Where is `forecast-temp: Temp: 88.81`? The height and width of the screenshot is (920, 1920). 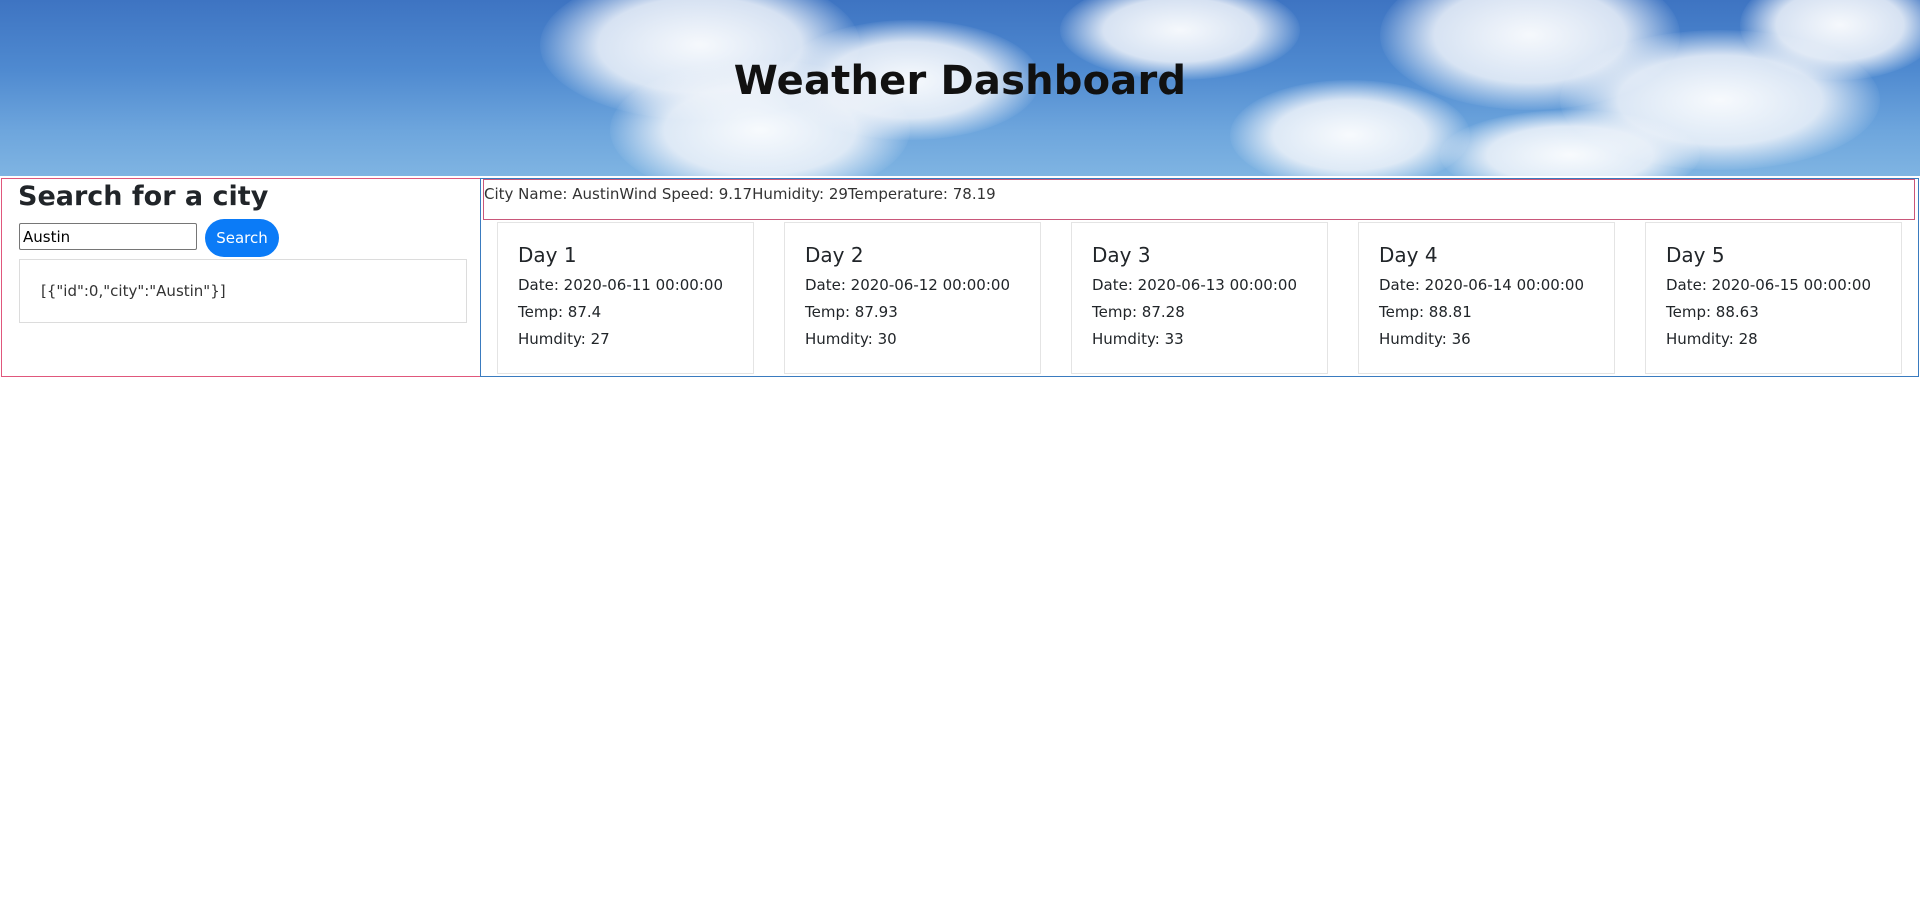
forecast-temp: Temp: 88.81 is located at coordinates (1425, 312).